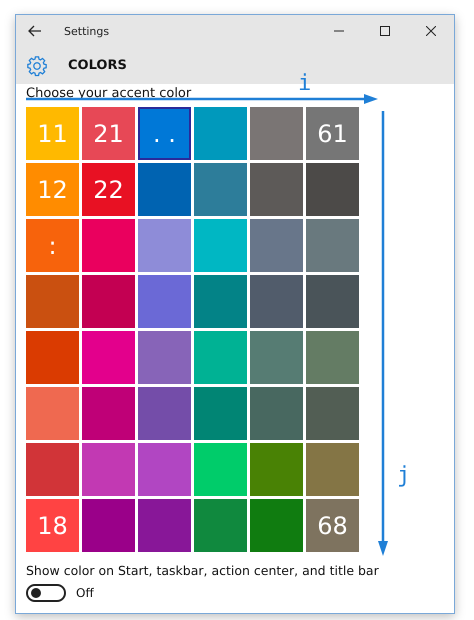 This screenshot has width=474, height=620. What do you see at coordinates (203, 570) in the screenshot?
I see `setting-label: Show color on Start, taskbar, action center, and title bar` at bounding box center [203, 570].